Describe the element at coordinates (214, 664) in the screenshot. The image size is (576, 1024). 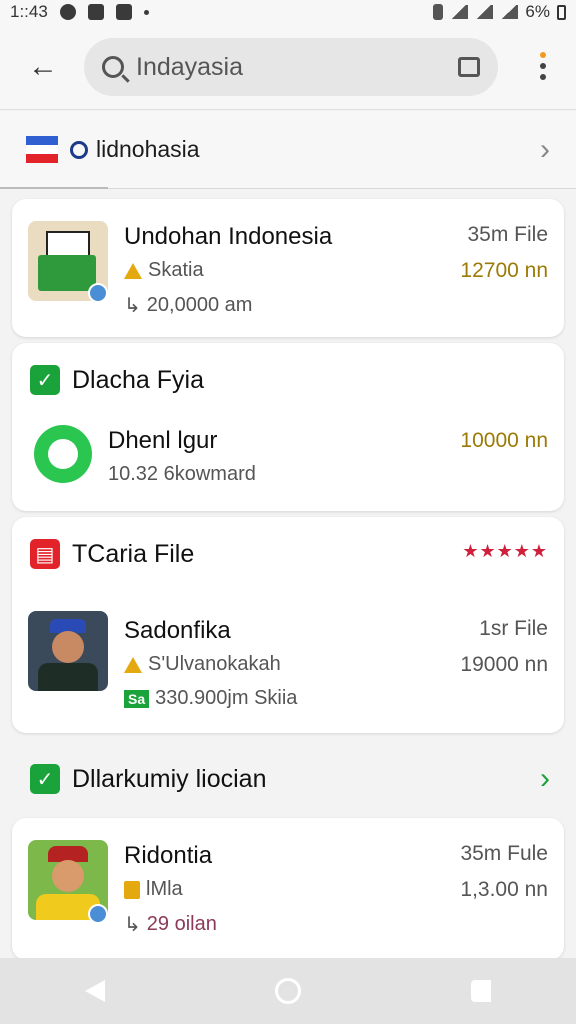
I see `subtitle-text: S'Ulvanokakah` at that location.